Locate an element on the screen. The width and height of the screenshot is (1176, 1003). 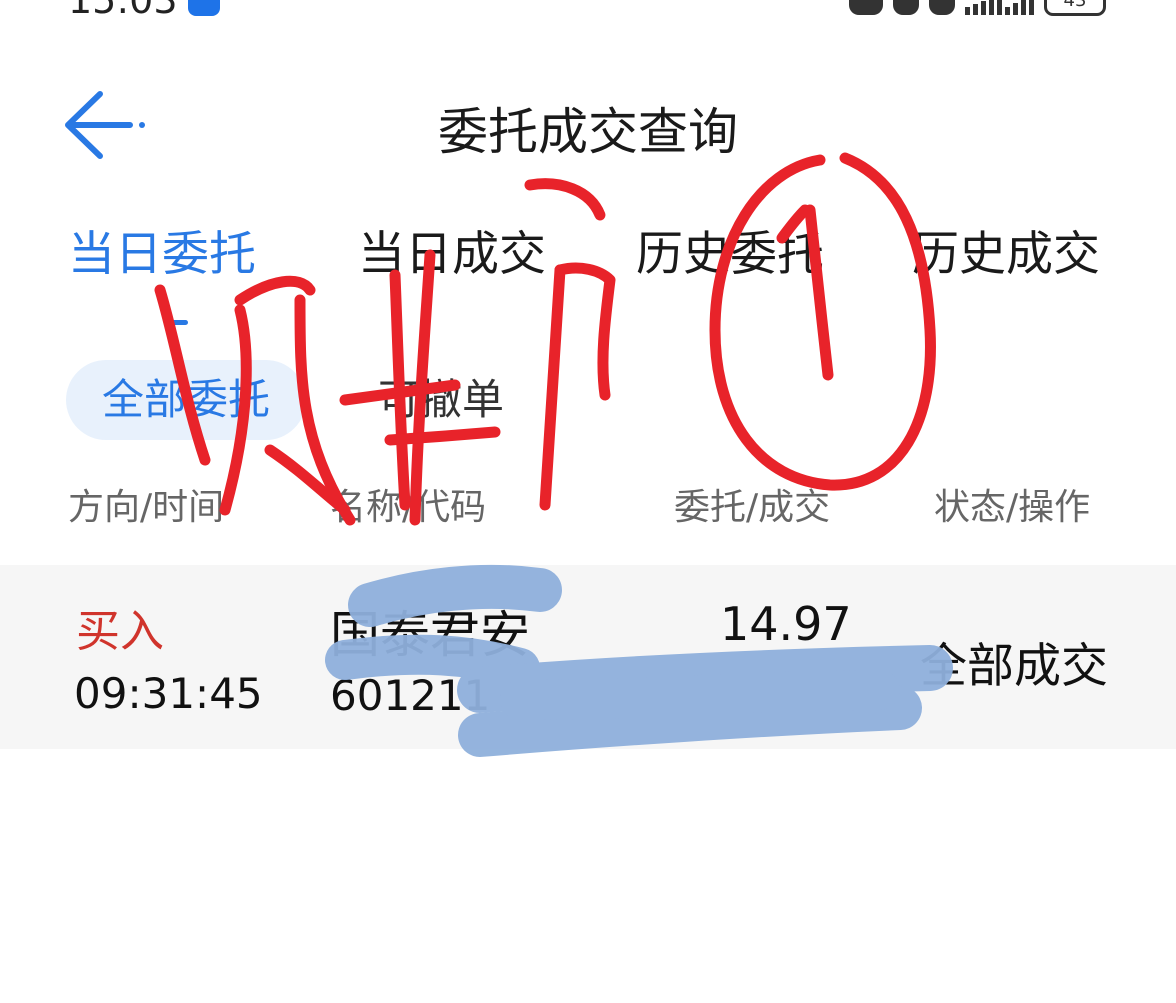
status-icons: 43 is located at coordinates (977, 8).